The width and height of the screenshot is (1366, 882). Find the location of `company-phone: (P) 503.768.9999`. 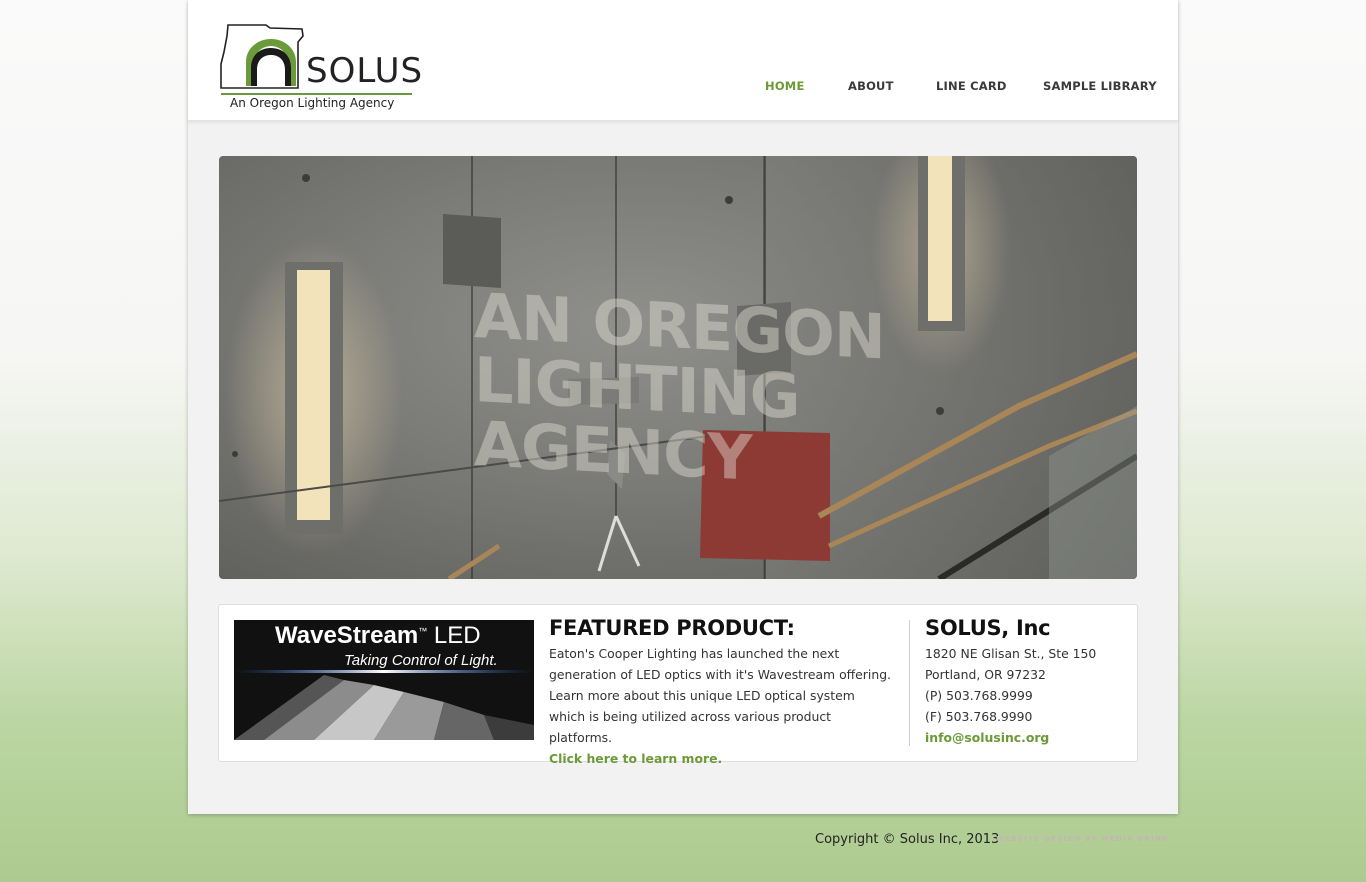

company-phone: (P) 503.768.9999 is located at coordinates (979, 695).